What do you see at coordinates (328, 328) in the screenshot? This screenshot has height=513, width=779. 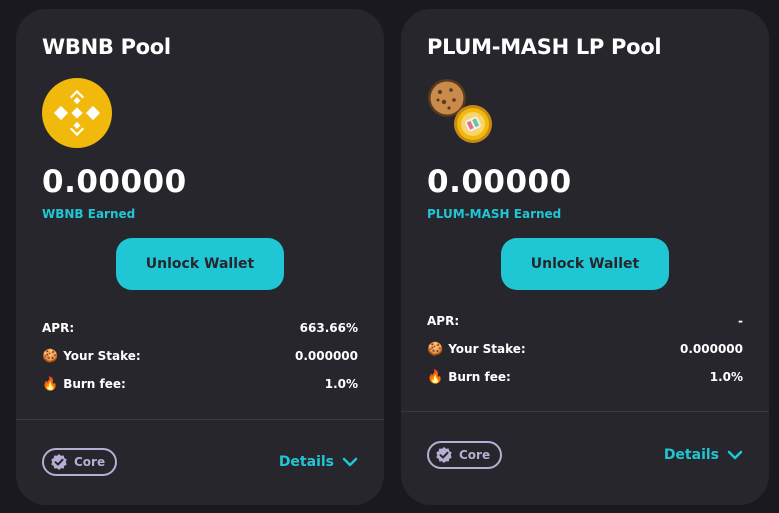 I see `apr-value: 663.66%` at bounding box center [328, 328].